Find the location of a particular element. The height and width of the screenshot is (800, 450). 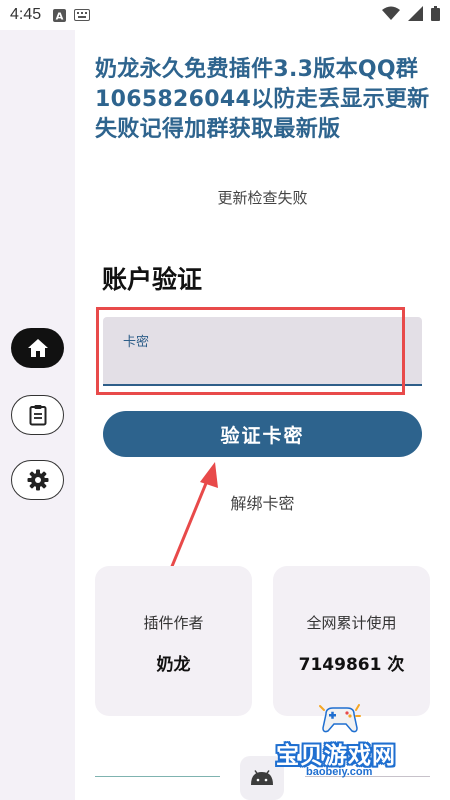

nav-clipboard-button is located at coordinates (37, 415).